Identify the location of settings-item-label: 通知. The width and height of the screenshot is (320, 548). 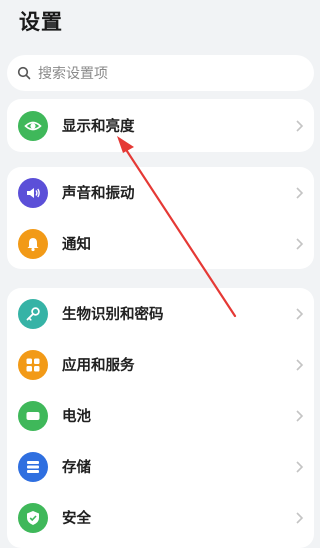
(76, 245).